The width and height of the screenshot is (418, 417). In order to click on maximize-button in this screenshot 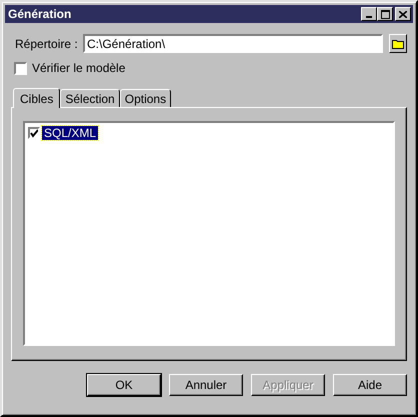, I will do `click(385, 14)`.